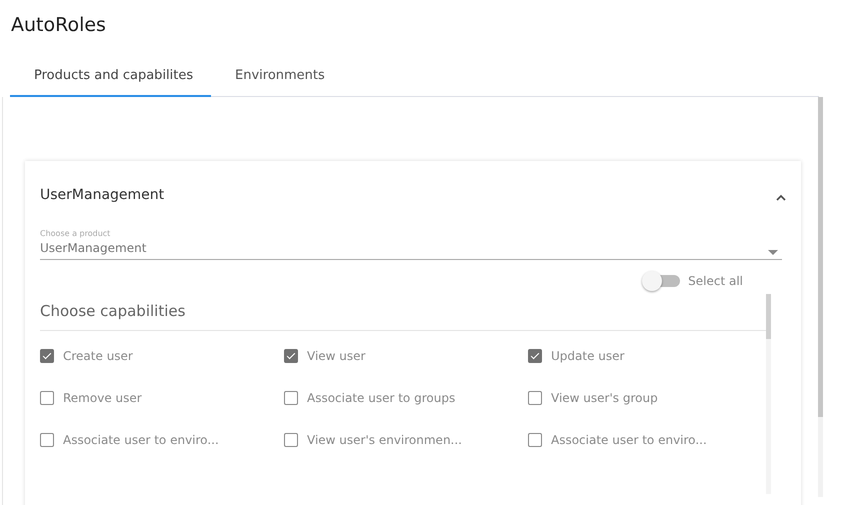  Describe the element at coordinates (715, 281) in the screenshot. I see `toggle-label: Select all` at that location.